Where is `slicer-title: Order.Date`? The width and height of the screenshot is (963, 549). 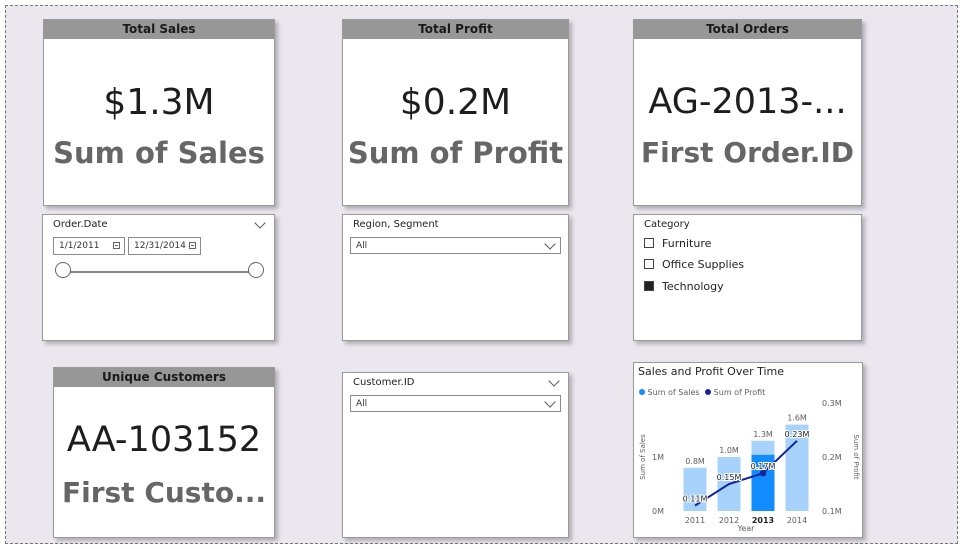 slicer-title: Order.Date is located at coordinates (80, 224).